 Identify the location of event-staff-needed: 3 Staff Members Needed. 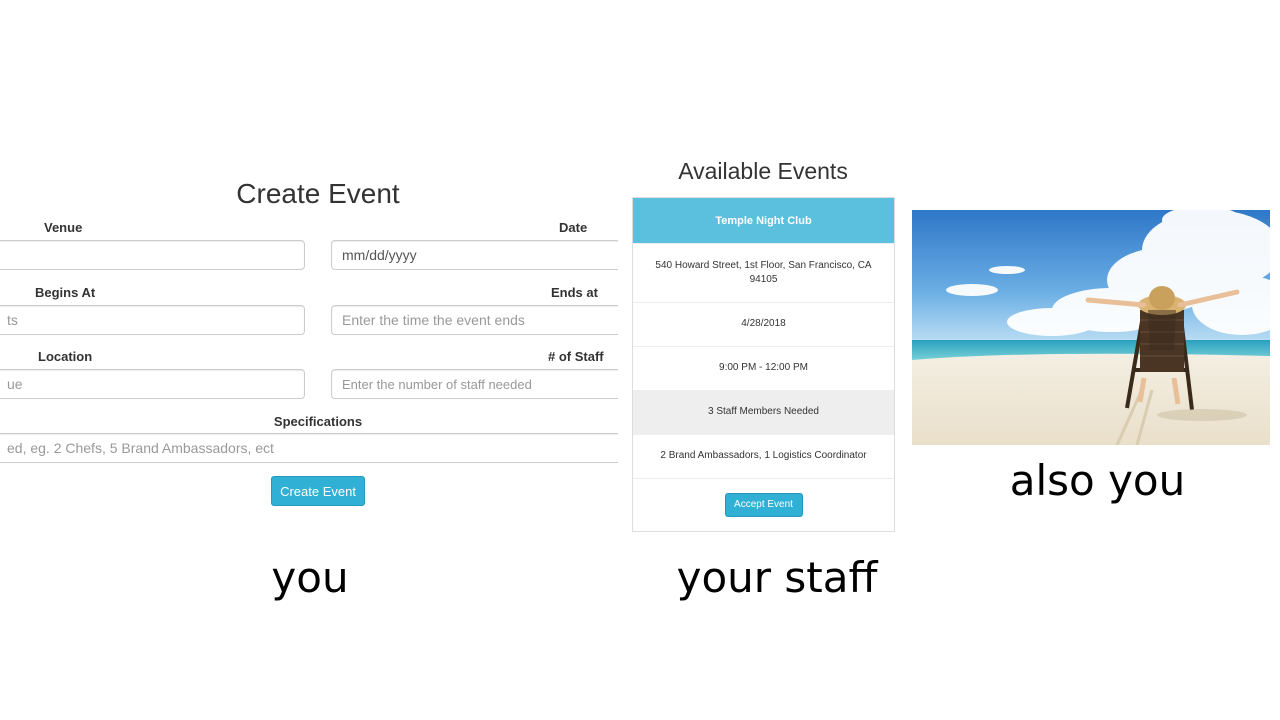
(763, 412).